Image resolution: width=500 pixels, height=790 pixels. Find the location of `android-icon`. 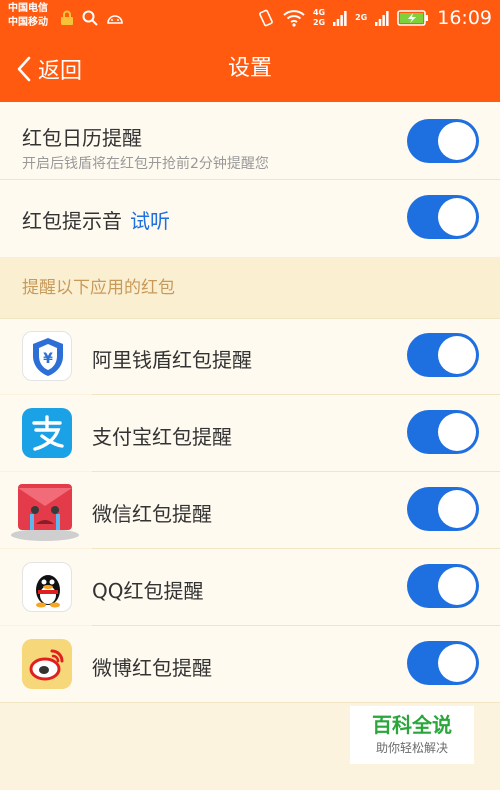

android-icon is located at coordinates (115, 19).